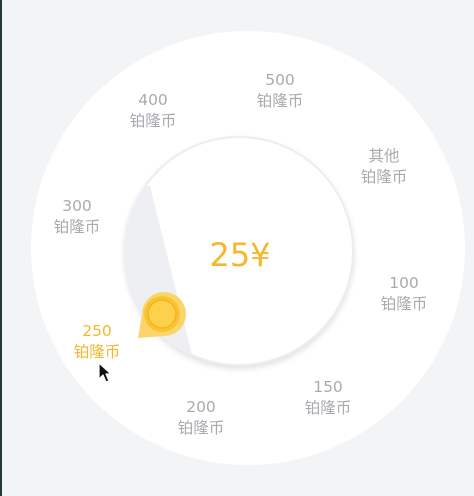 This screenshot has width=474, height=496. What do you see at coordinates (328, 398) in the screenshot?
I see `option-150: 150 铂隆币` at bounding box center [328, 398].